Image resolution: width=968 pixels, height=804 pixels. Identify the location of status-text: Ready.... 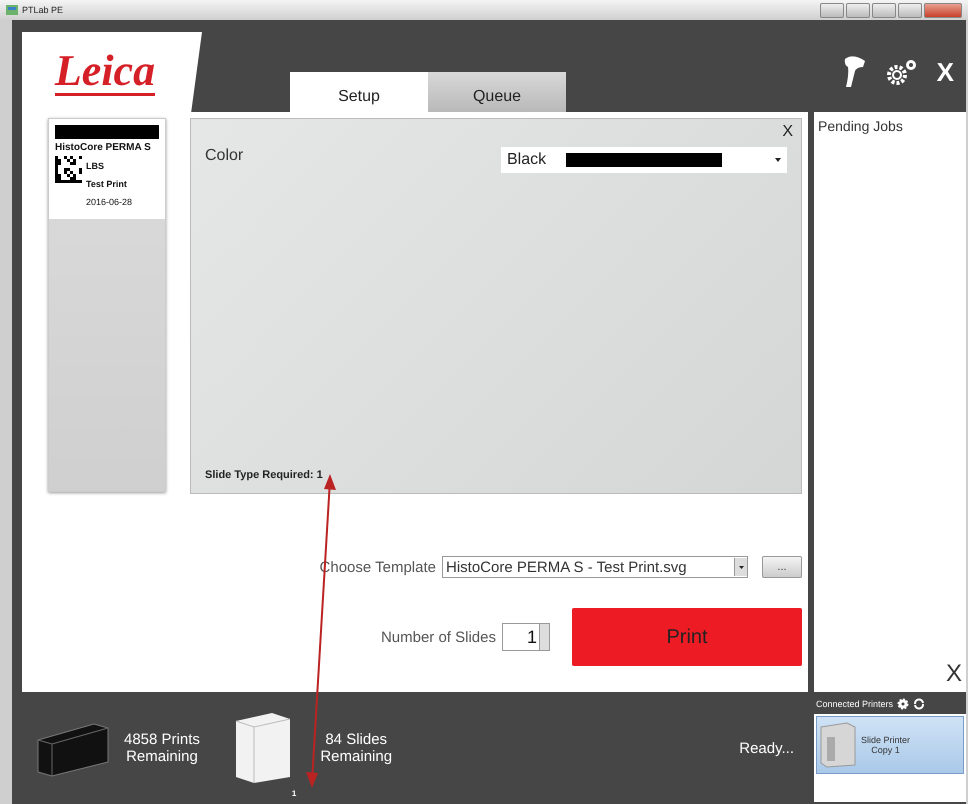
(766, 748).